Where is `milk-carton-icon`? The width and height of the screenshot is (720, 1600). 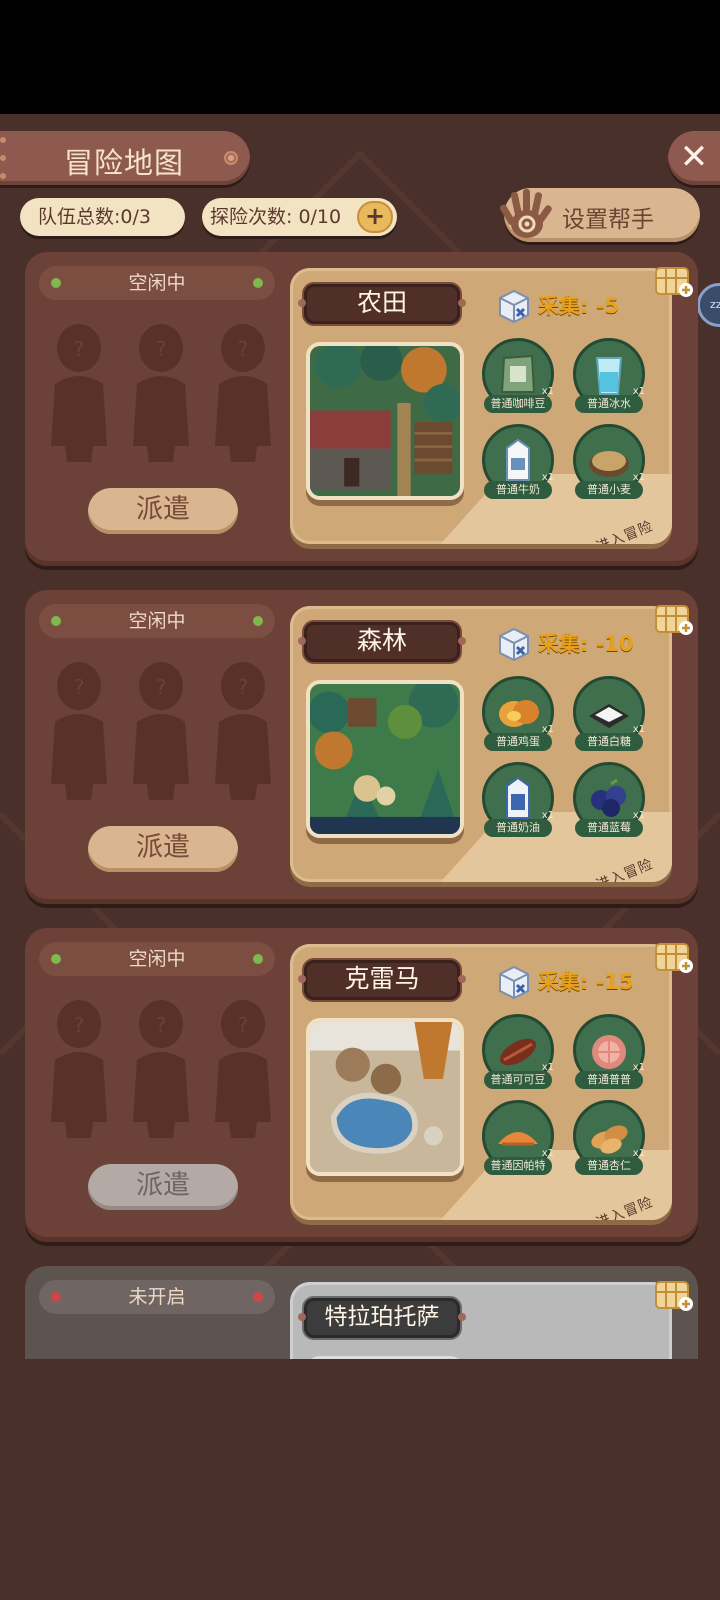 milk-carton-icon is located at coordinates (518, 459).